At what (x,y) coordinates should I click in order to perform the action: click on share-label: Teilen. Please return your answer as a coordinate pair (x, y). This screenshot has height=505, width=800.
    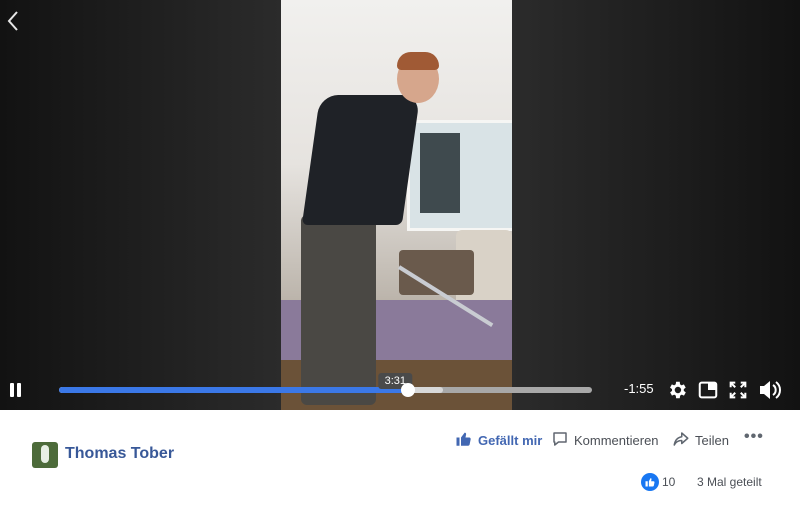
    Looking at the image, I should click on (712, 440).